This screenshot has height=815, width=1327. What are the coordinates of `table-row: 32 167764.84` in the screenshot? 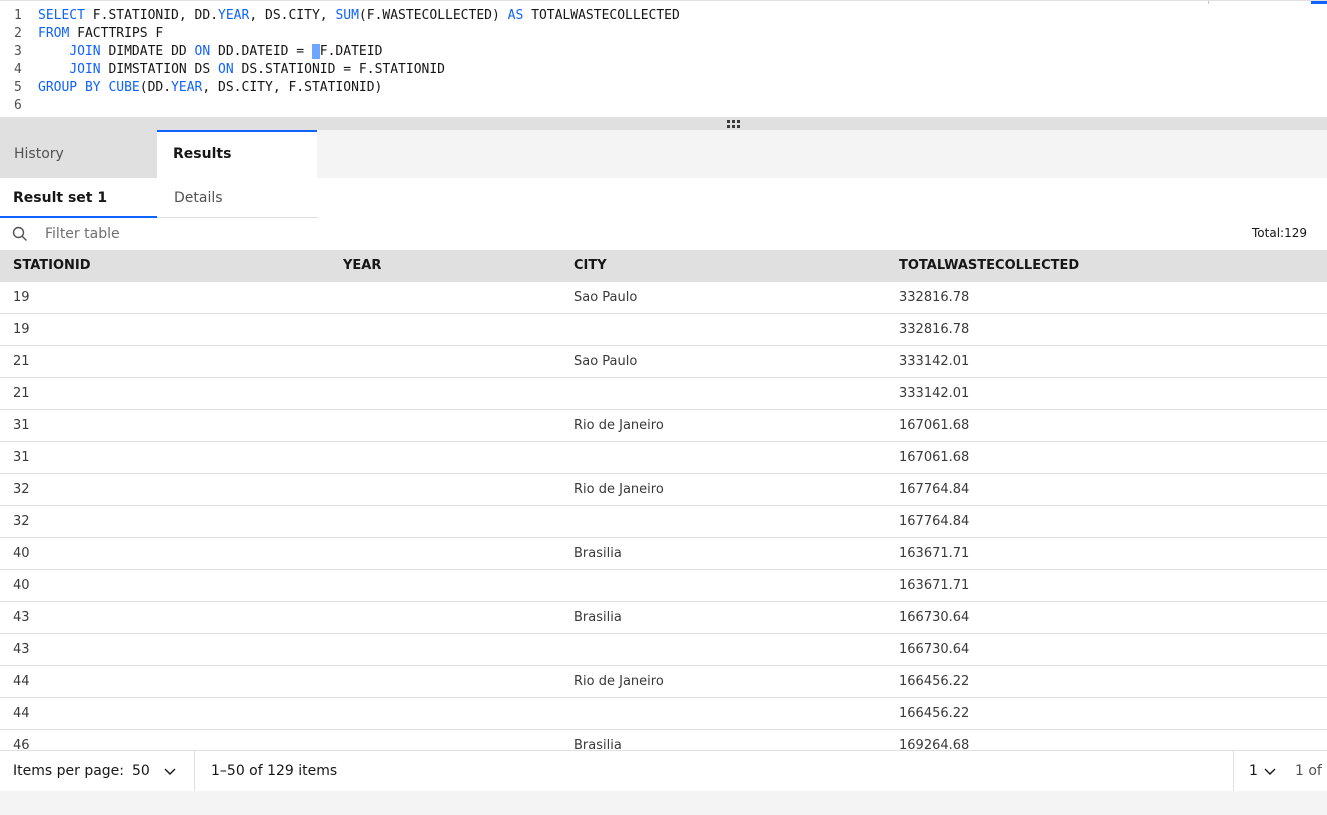 It's located at (663, 522).